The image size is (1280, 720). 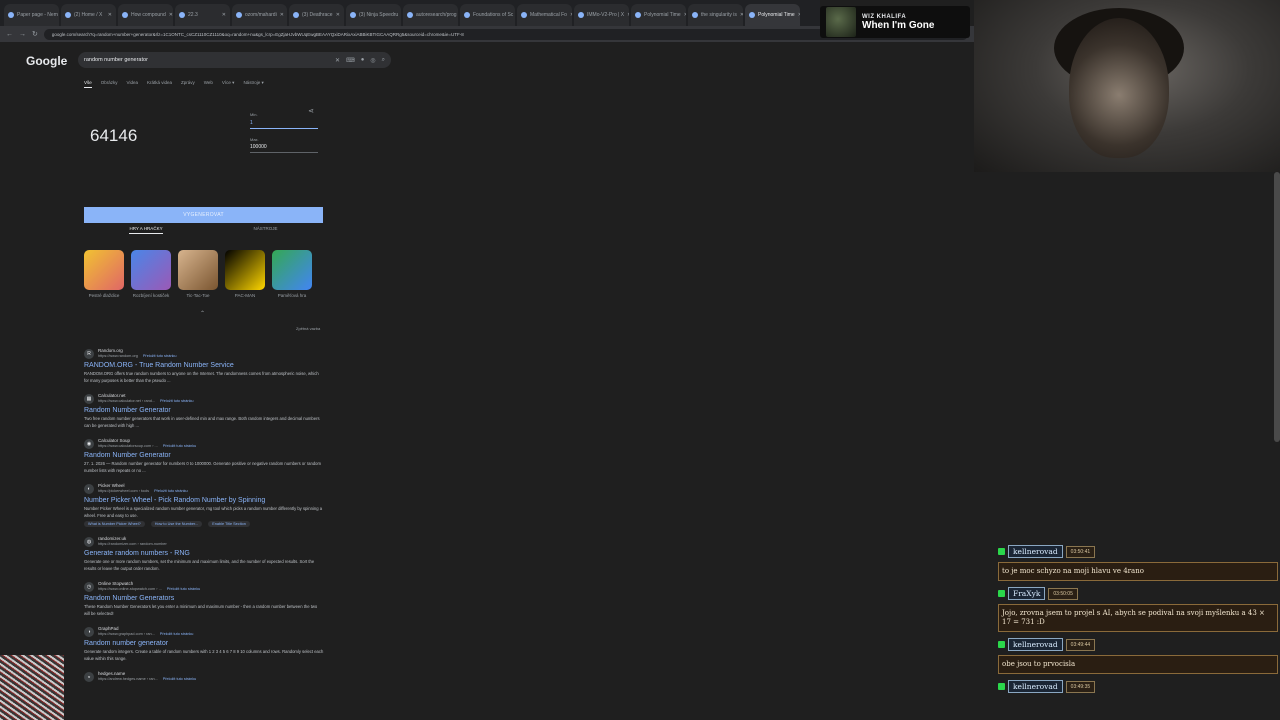 What do you see at coordinates (350, 60) in the screenshot?
I see `keyboard-icon: ⌨` at bounding box center [350, 60].